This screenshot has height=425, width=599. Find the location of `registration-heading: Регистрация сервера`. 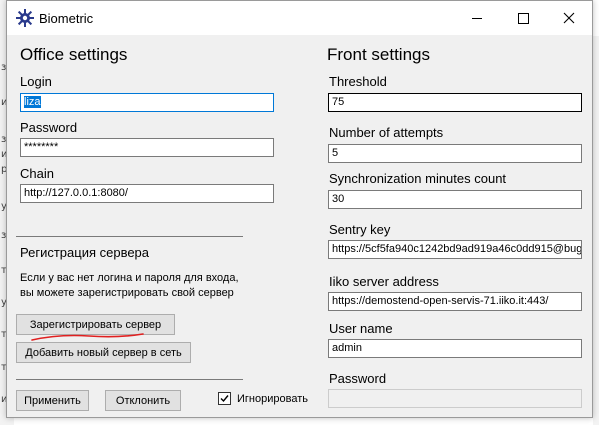

registration-heading: Регистрация сервера is located at coordinates (85, 252).